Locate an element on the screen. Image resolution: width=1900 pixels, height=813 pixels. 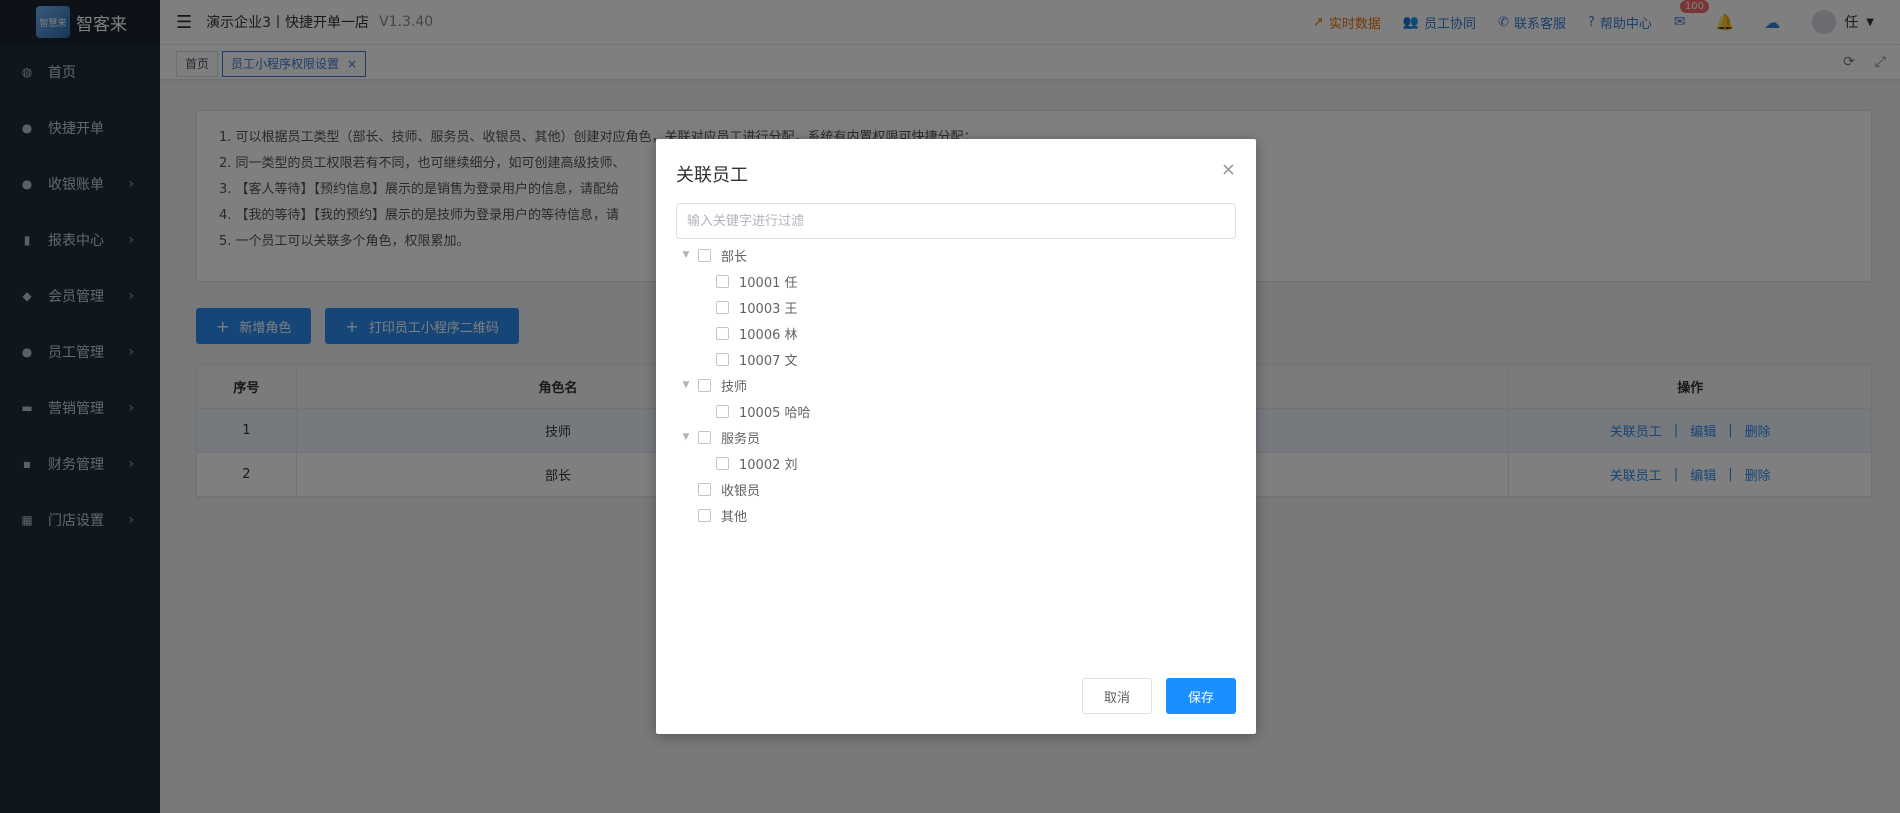
tree-node-label: 10007 文 is located at coordinates (768, 361).